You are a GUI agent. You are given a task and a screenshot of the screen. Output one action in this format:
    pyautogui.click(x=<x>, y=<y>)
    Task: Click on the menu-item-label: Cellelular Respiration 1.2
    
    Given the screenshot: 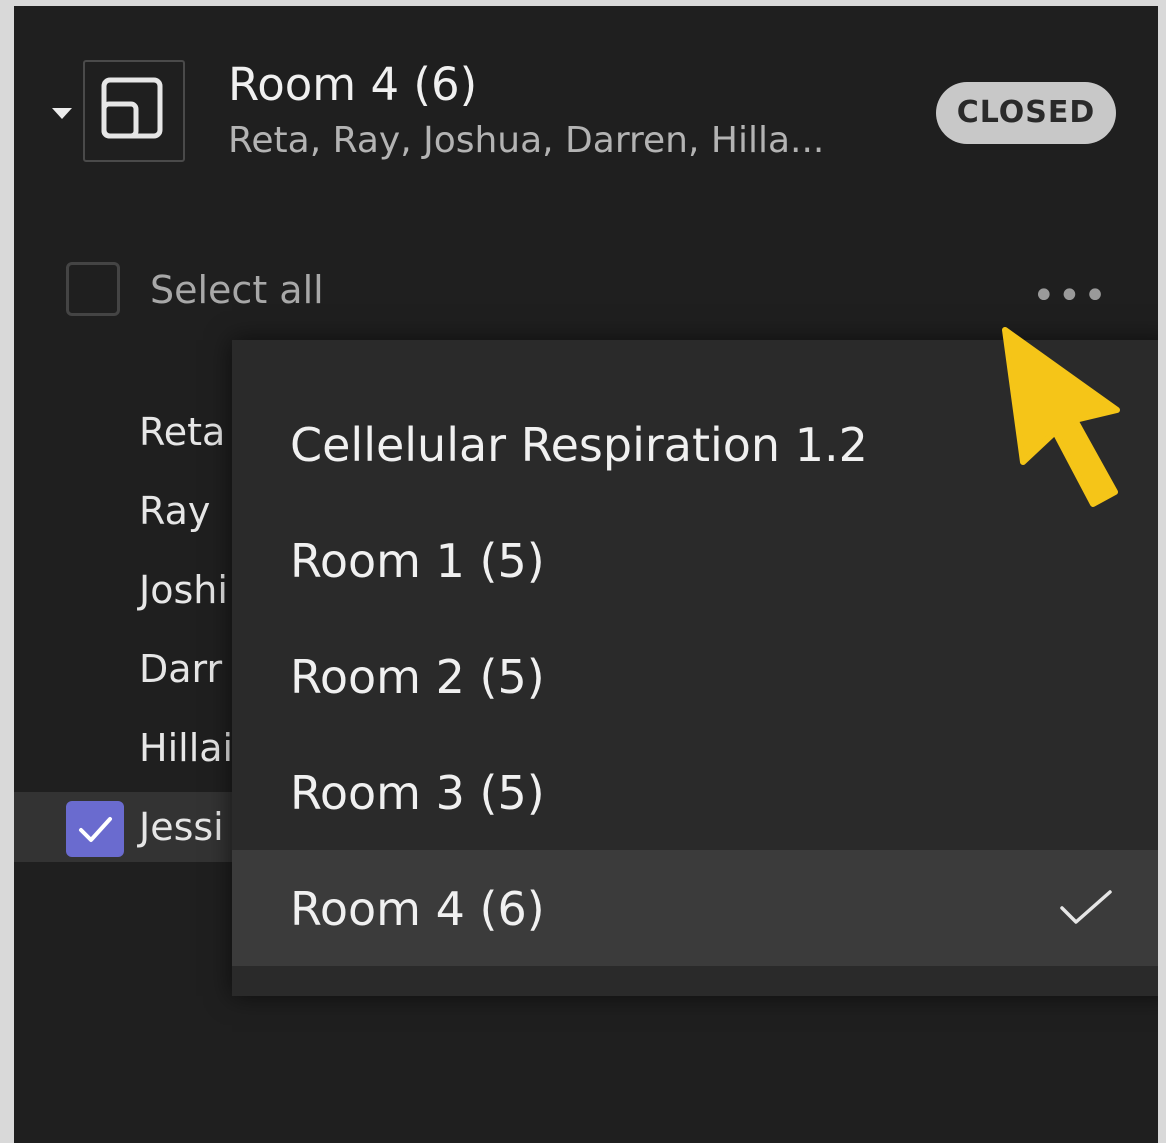 What is the action you would take?
    pyautogui.click(x=579, y=445)
    